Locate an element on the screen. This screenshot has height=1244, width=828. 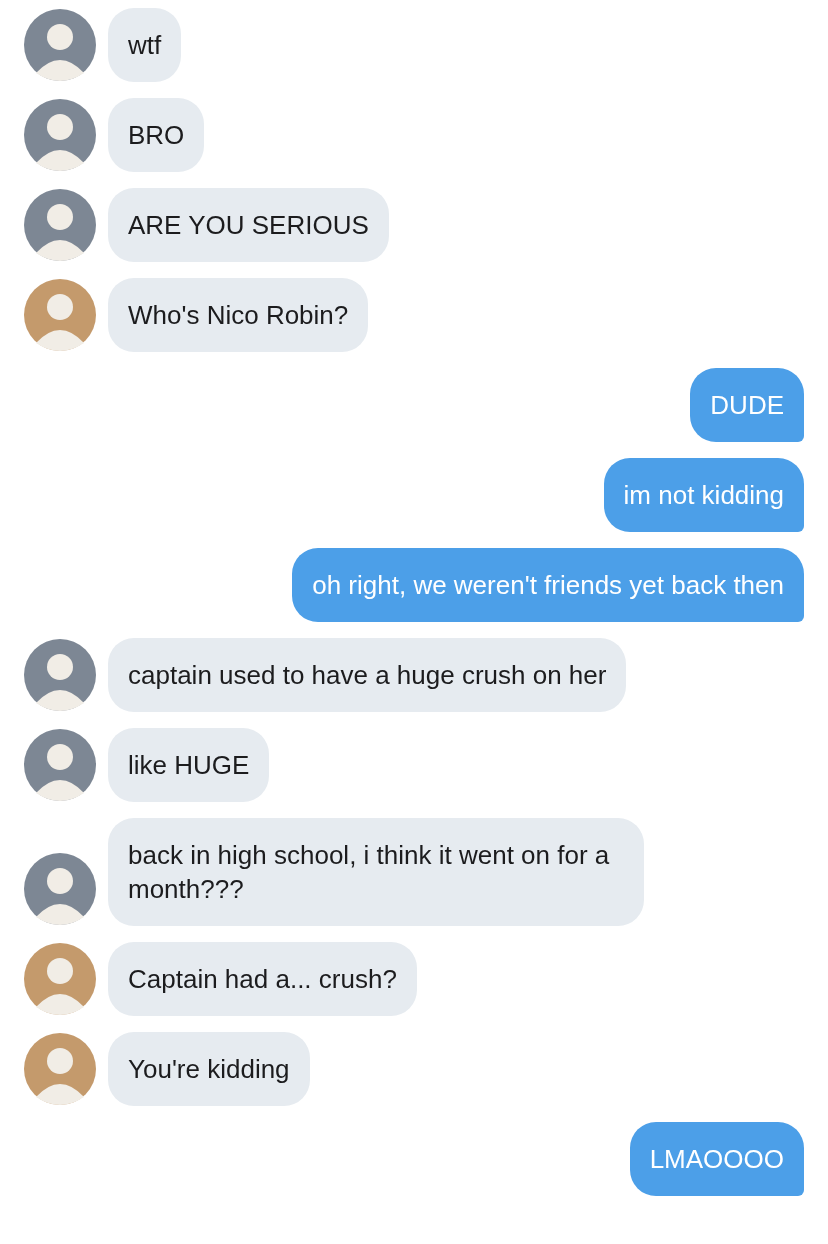
message-bubble: like HUGE is located at coordinates (189, 765).